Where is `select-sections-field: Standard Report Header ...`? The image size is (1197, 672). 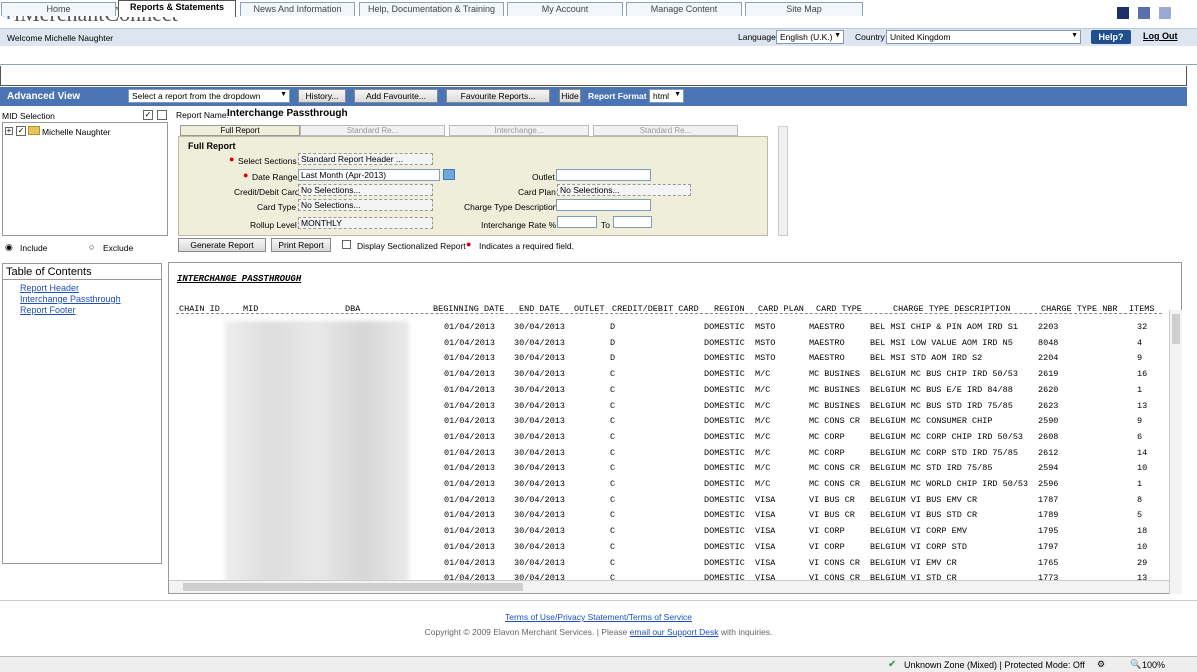 select-sections-field: Standard Report Header ... is located at coordinates (365, 159).